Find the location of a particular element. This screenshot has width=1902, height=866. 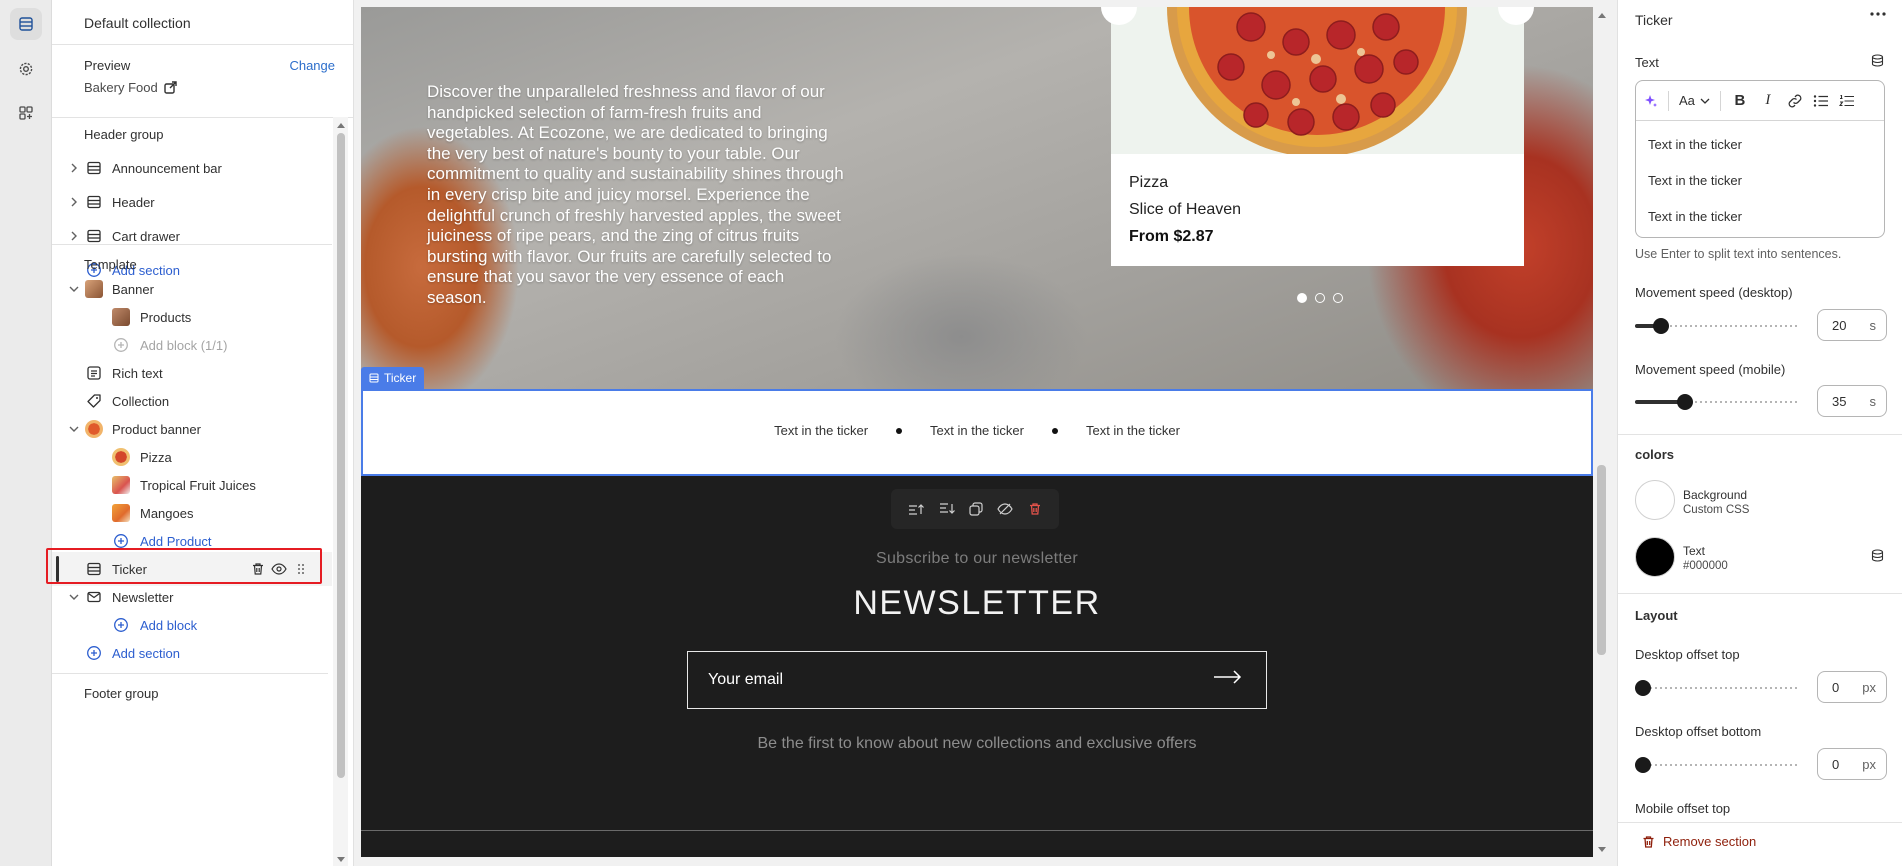

pizza-thumbnail-icon is located at coordinates (121, 457).